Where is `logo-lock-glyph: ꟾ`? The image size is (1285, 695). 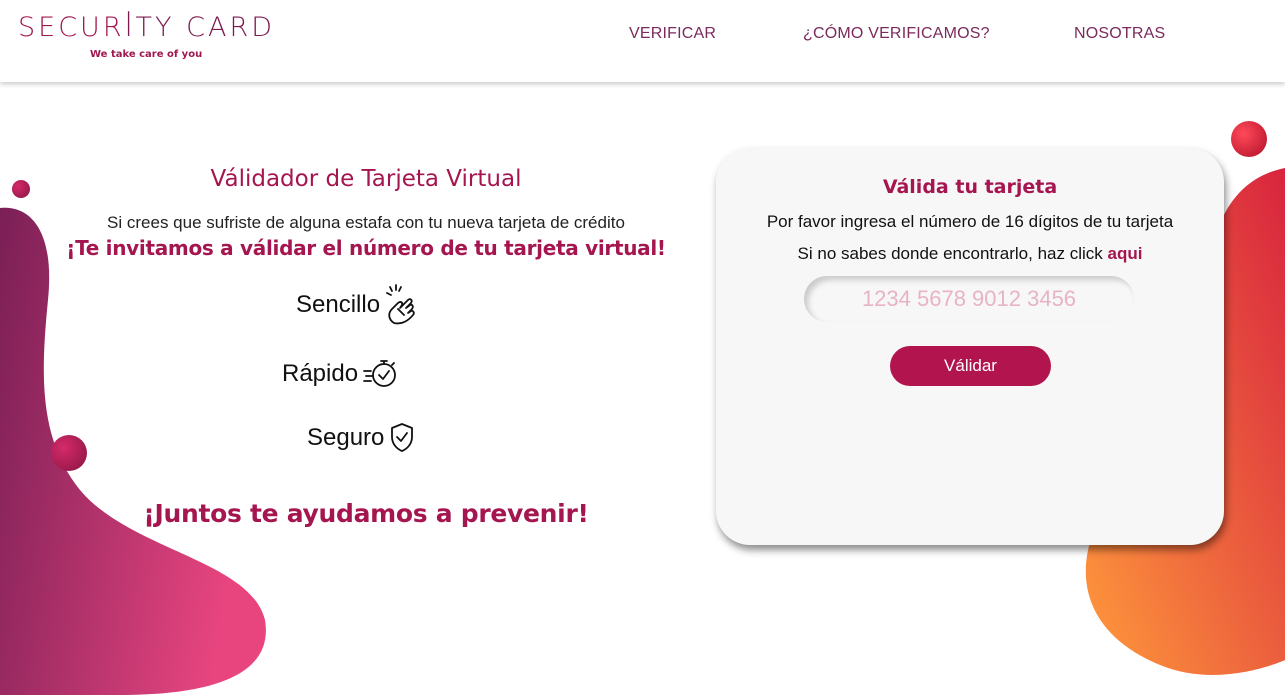 logo-lock-glyph: ꟾ is located at coordinates (130, 27).